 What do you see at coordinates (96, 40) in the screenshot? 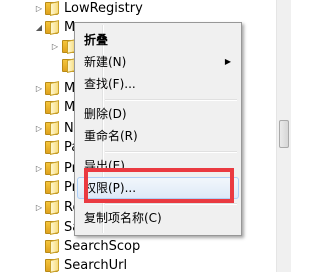
I see `menu-item-label: 折叠` at bounding box center [96, 40].